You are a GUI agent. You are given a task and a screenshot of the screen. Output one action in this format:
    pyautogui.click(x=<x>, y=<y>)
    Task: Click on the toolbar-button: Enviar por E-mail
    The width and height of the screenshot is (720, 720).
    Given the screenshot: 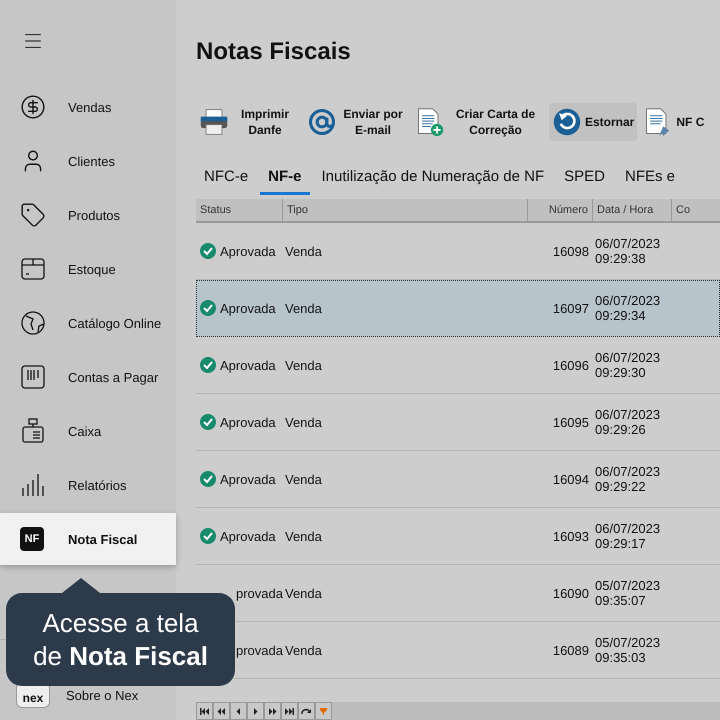 What is the action you would take?
    pyautogui.click(x=356, y=122)
    